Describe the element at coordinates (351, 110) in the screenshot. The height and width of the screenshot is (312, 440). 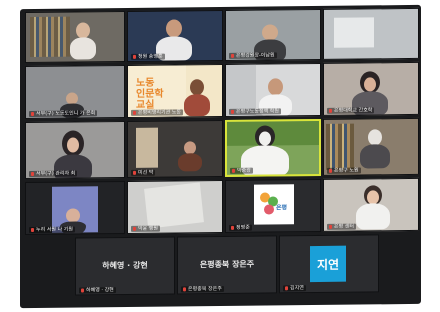
I see `participant-name: 은평대학교 간호학` at that location.